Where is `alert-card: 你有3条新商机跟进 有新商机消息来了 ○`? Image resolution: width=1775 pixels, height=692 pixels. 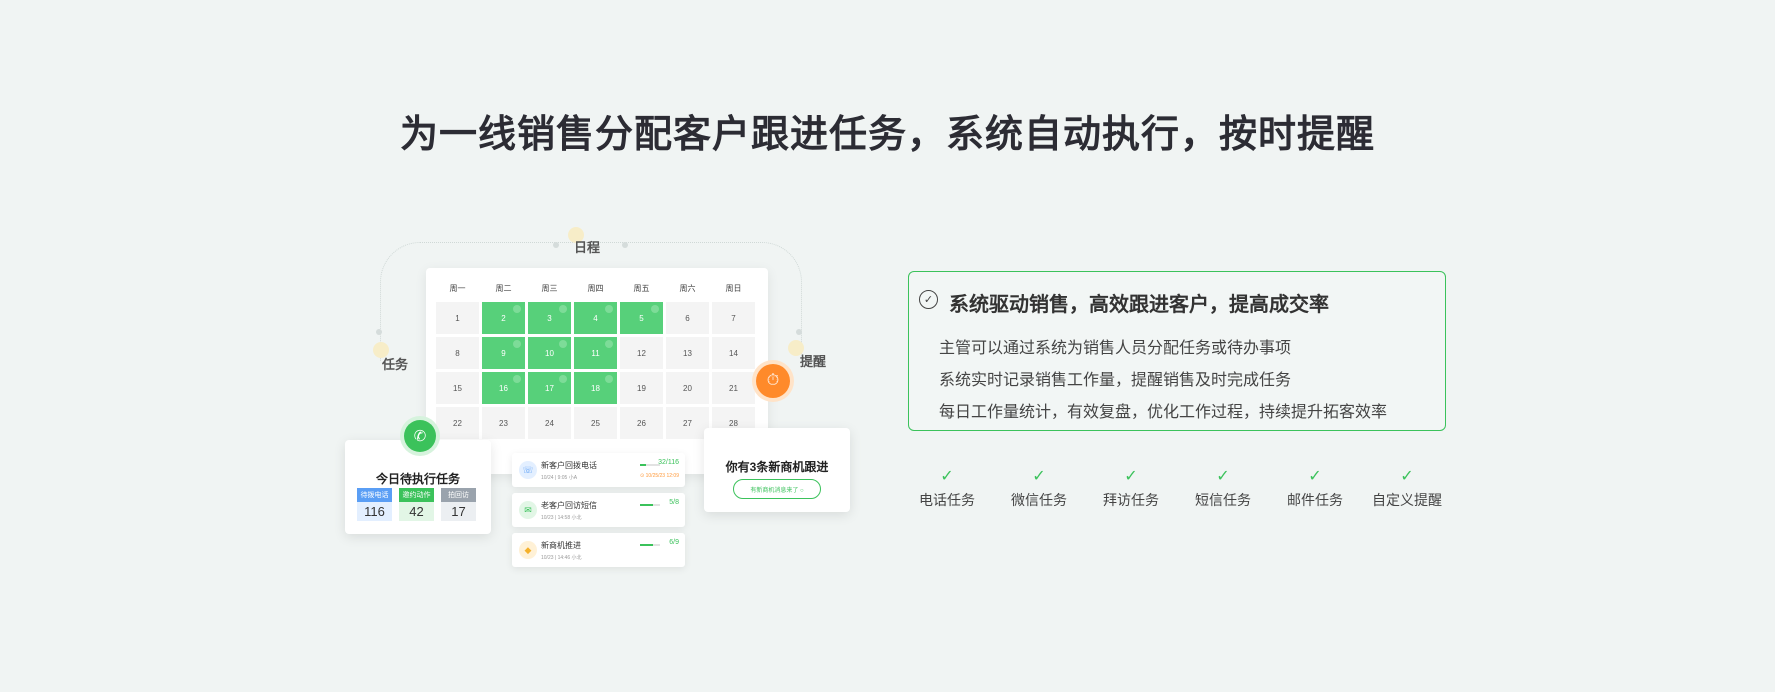 alert-card: 你有3条新商机跟进 有新商机消息来了 ○ is located at coordinates (777, 470).